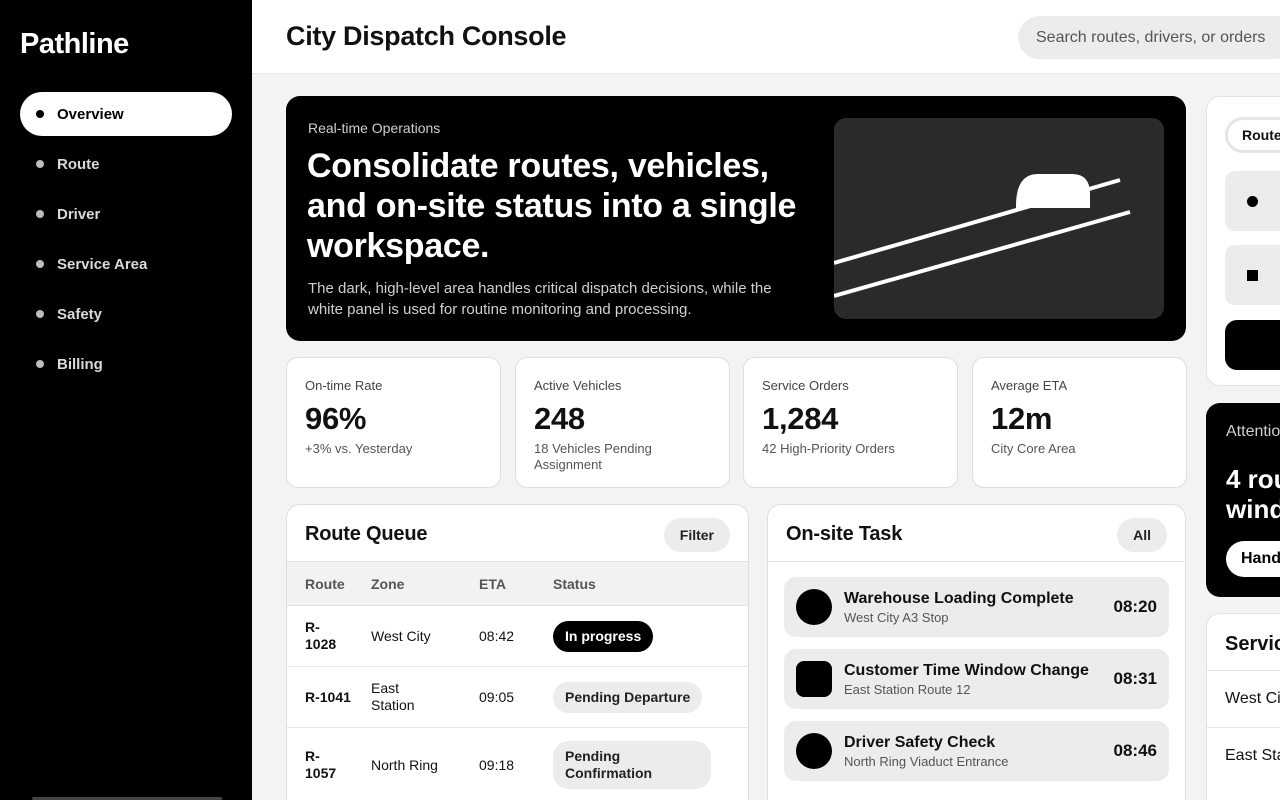 Image resolution: width=1280 pixels, height=800 pixels. Describe the element at coordinates (805, 385) in the screenshot. I see `kpi-label: Service Orders` at that location.